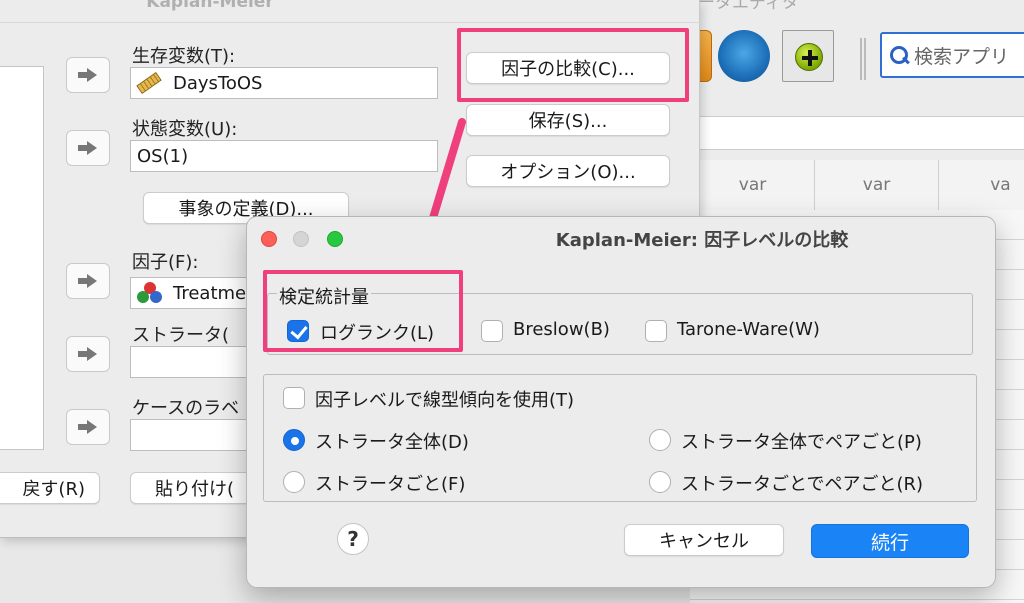 Image resolution: width=1024 pixels, height=603 pixels. I want to click on survival-variable-field: DaysToOS, so click(284, 83).